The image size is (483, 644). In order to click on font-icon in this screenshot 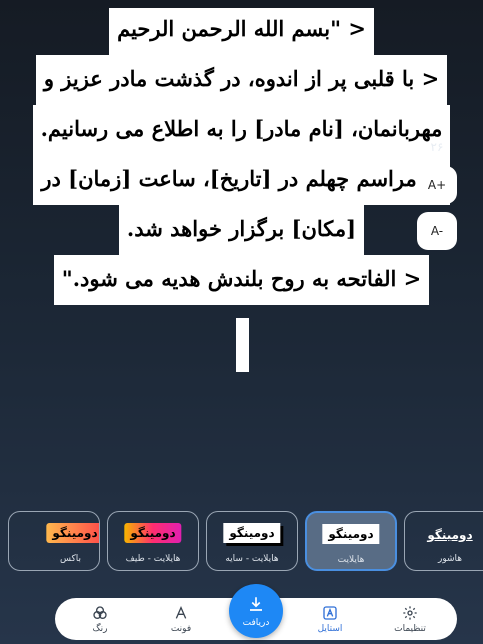, I will do `click(181, 613)`.